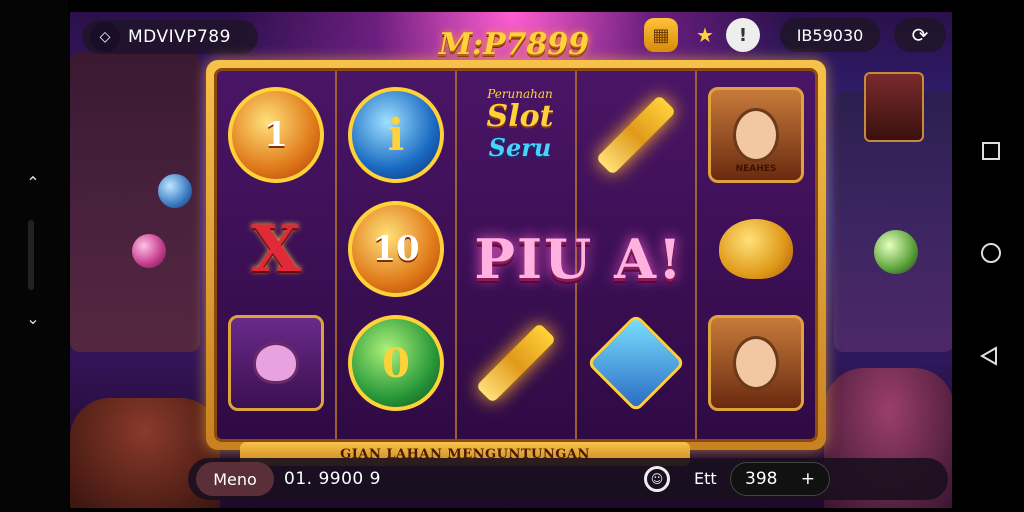  What do you see at coordinates (332, 479) in the screenshot?
I see `bet-readout: 01. 9900 9` at bounding box center [332, 479].